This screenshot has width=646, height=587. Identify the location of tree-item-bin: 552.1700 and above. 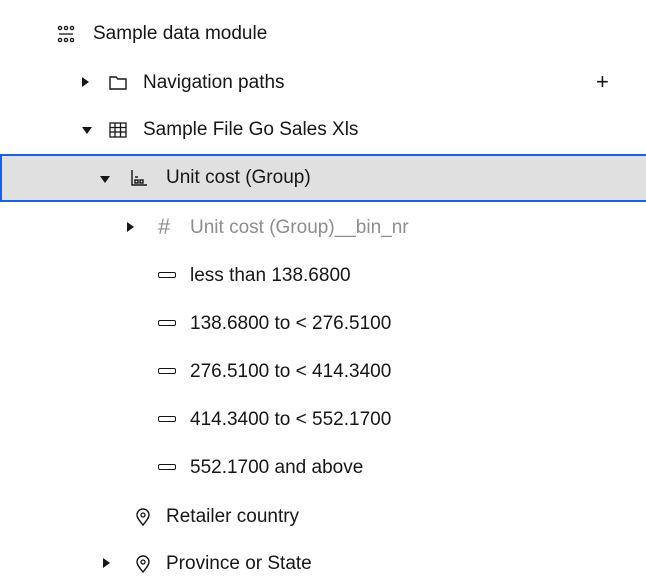
(323, 468).